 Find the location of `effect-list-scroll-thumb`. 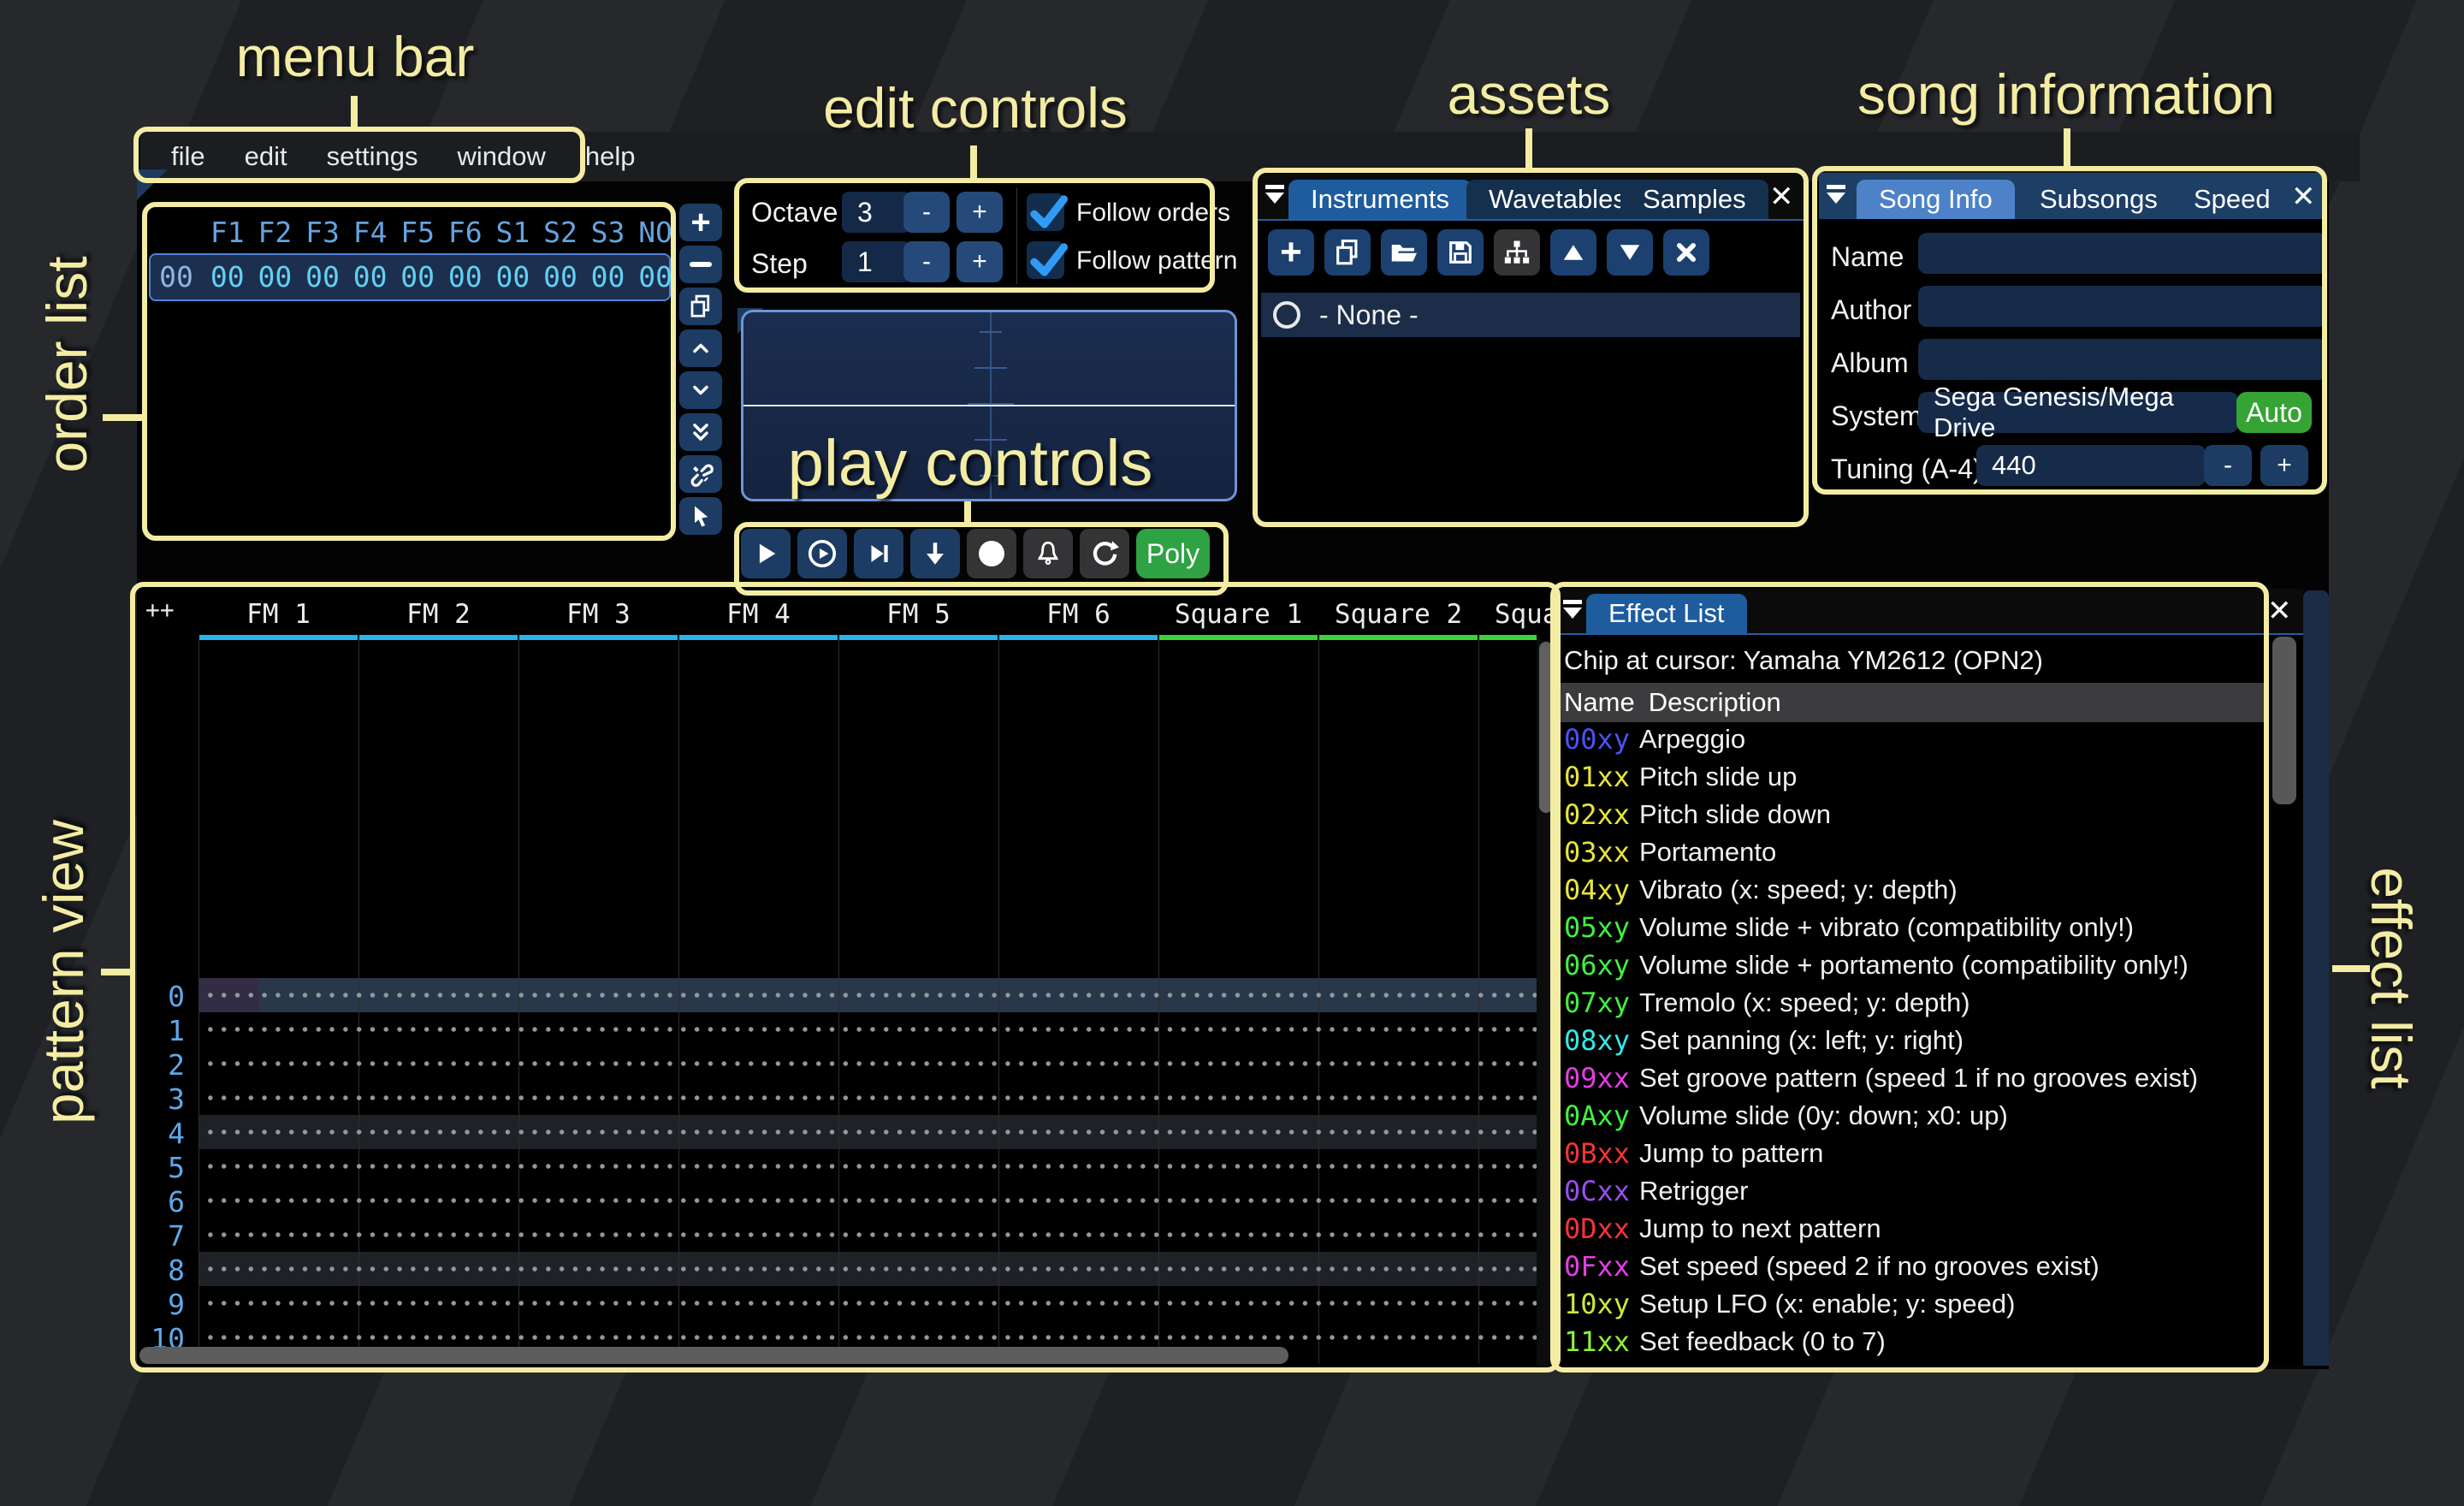

effect-list-scroll-thumb is located at coordinates (2284, 721).